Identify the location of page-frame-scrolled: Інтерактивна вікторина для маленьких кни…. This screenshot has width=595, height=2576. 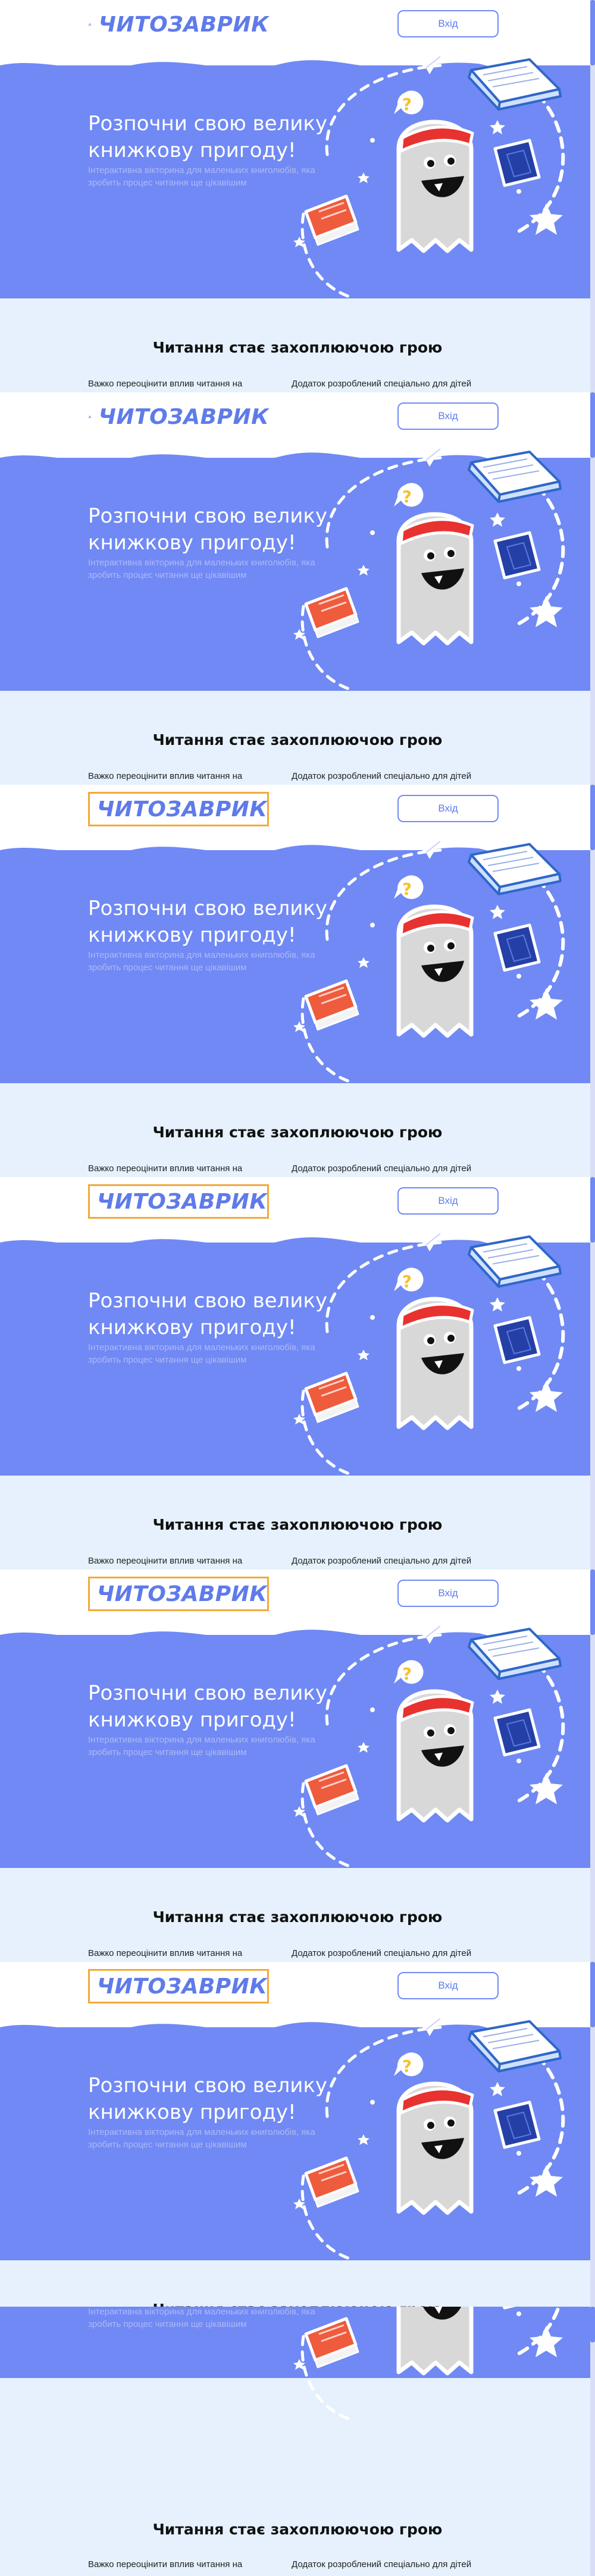
(297, 2441).